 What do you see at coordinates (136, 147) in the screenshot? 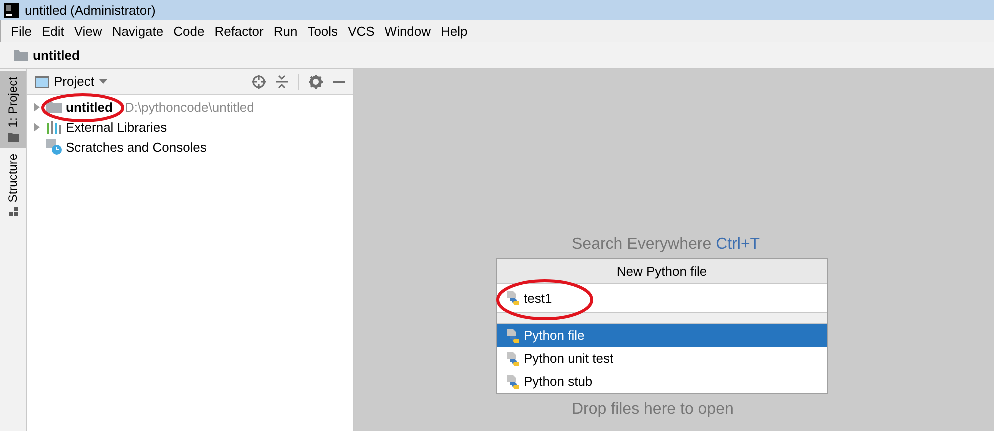
I see `tree-item: Scratches and Consoles` at bounding box center [136, 147].